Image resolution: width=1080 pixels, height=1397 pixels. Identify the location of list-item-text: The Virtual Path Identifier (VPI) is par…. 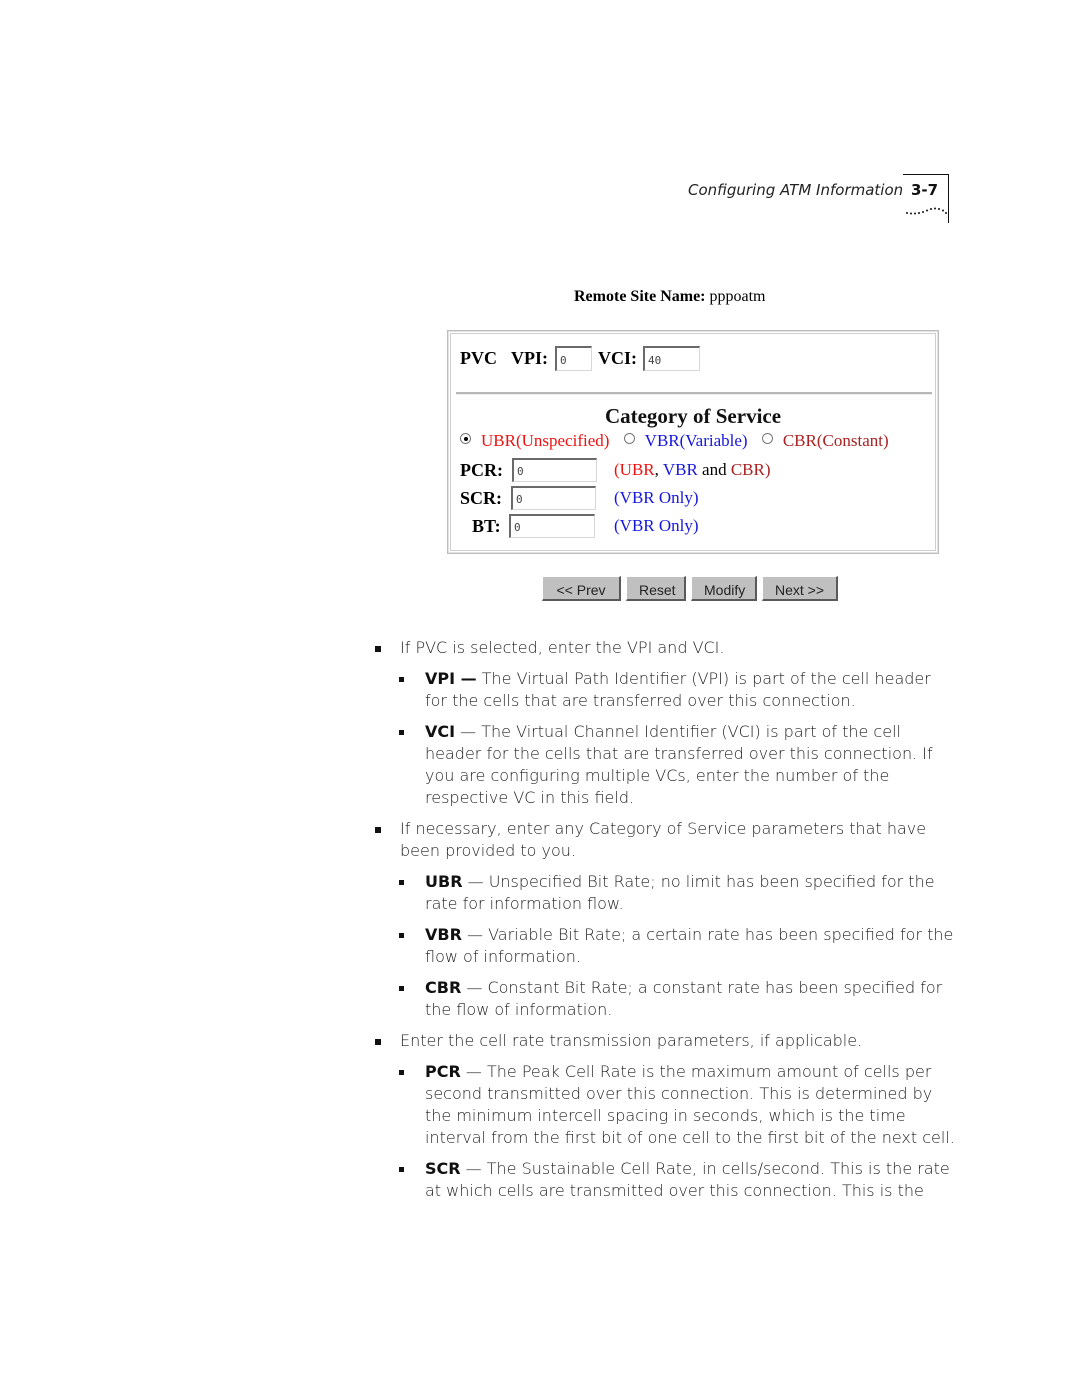
(678, 689).